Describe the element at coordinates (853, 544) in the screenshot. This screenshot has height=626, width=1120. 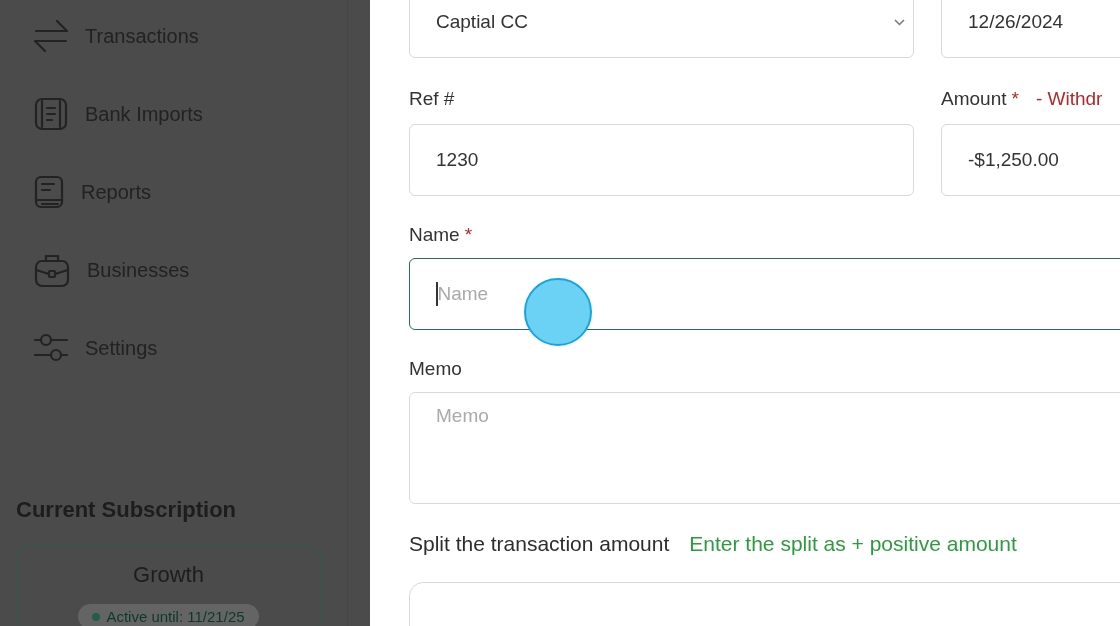
I see `split-hint: Enter the split as + positive amount` at that location.